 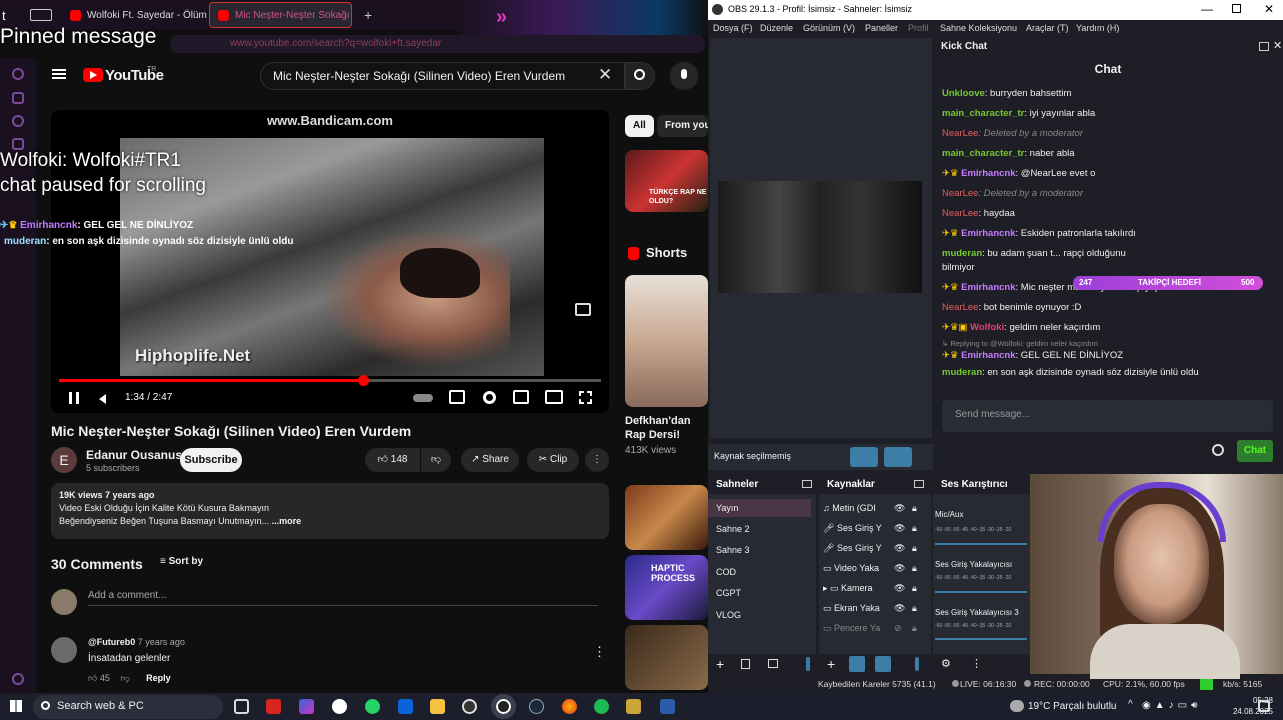 What do you see at coordinates (831, 664) in the screenshot?
I see `add-source-icon: +` at bounding box center [831, 664].